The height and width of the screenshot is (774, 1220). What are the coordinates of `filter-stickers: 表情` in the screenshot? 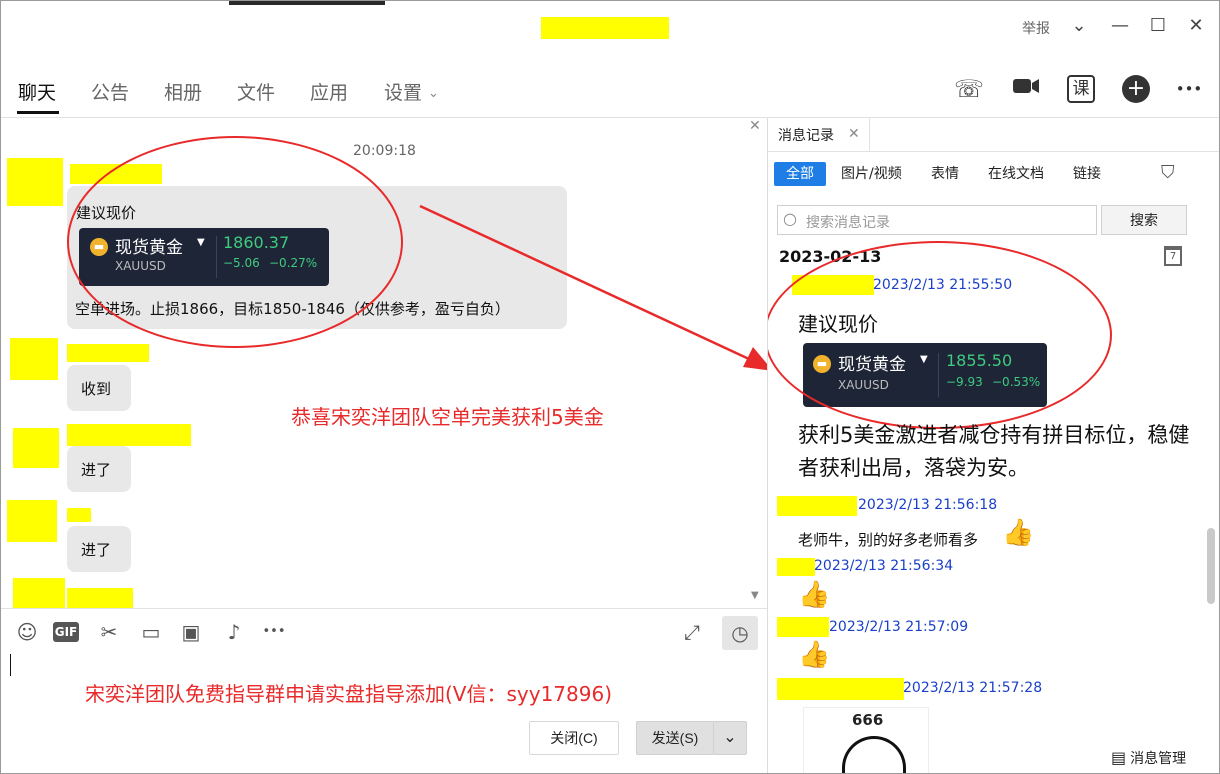 It's located at (945, 174).